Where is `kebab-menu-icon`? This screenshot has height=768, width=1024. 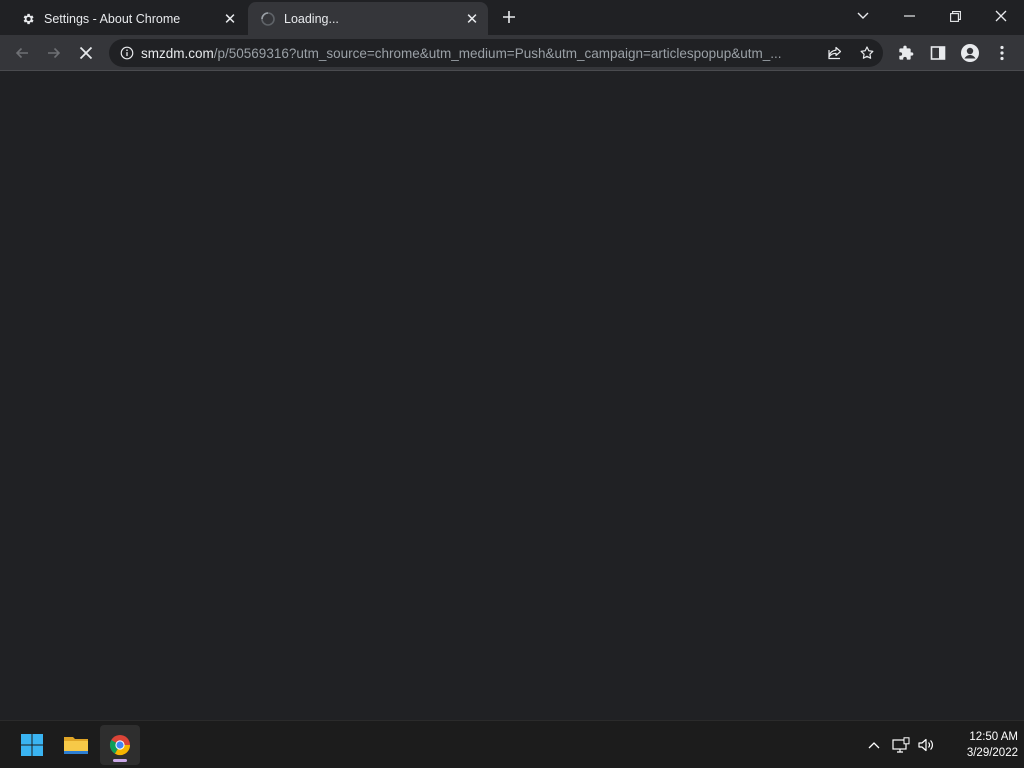 kebab-menu-icon is located at coordinates (1002, 53).